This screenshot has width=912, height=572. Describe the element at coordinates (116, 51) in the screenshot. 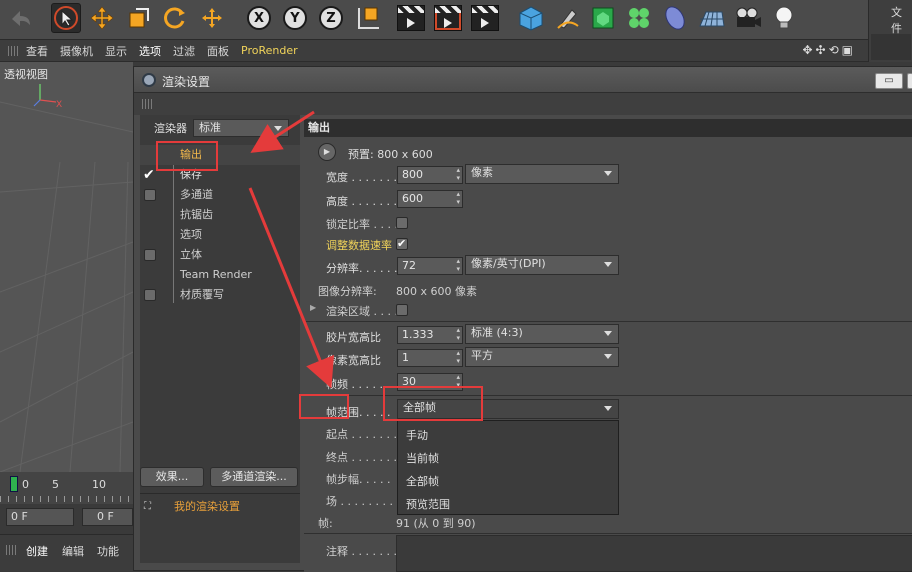

I see `menu-display: 显示` at that location.